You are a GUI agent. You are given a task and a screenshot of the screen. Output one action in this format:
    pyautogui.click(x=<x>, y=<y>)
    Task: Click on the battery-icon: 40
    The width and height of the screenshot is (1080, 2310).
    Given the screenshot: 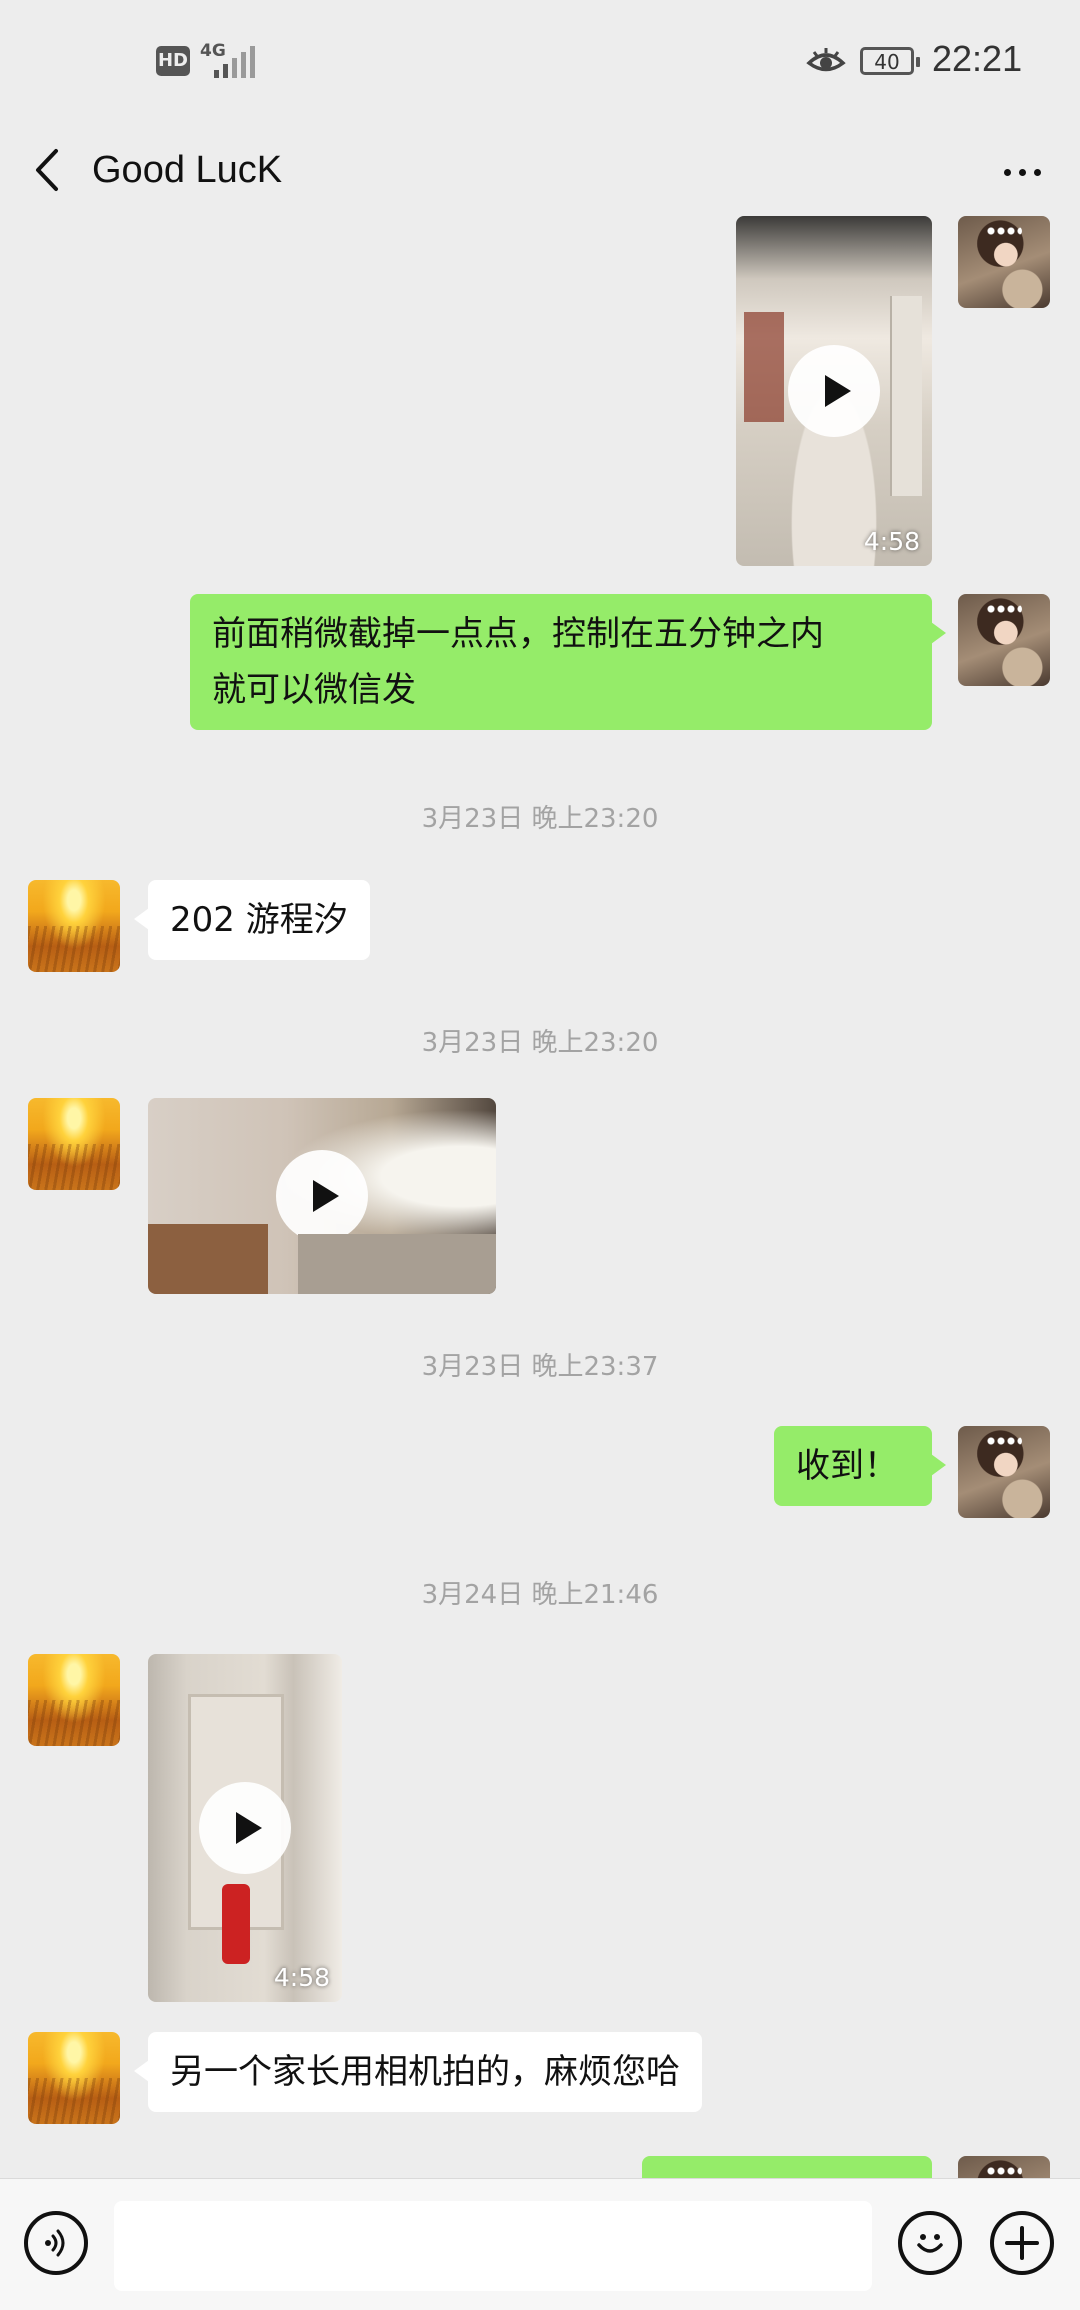 What is the action you would take?
    pyautogui.click(x=890, y=61)
    